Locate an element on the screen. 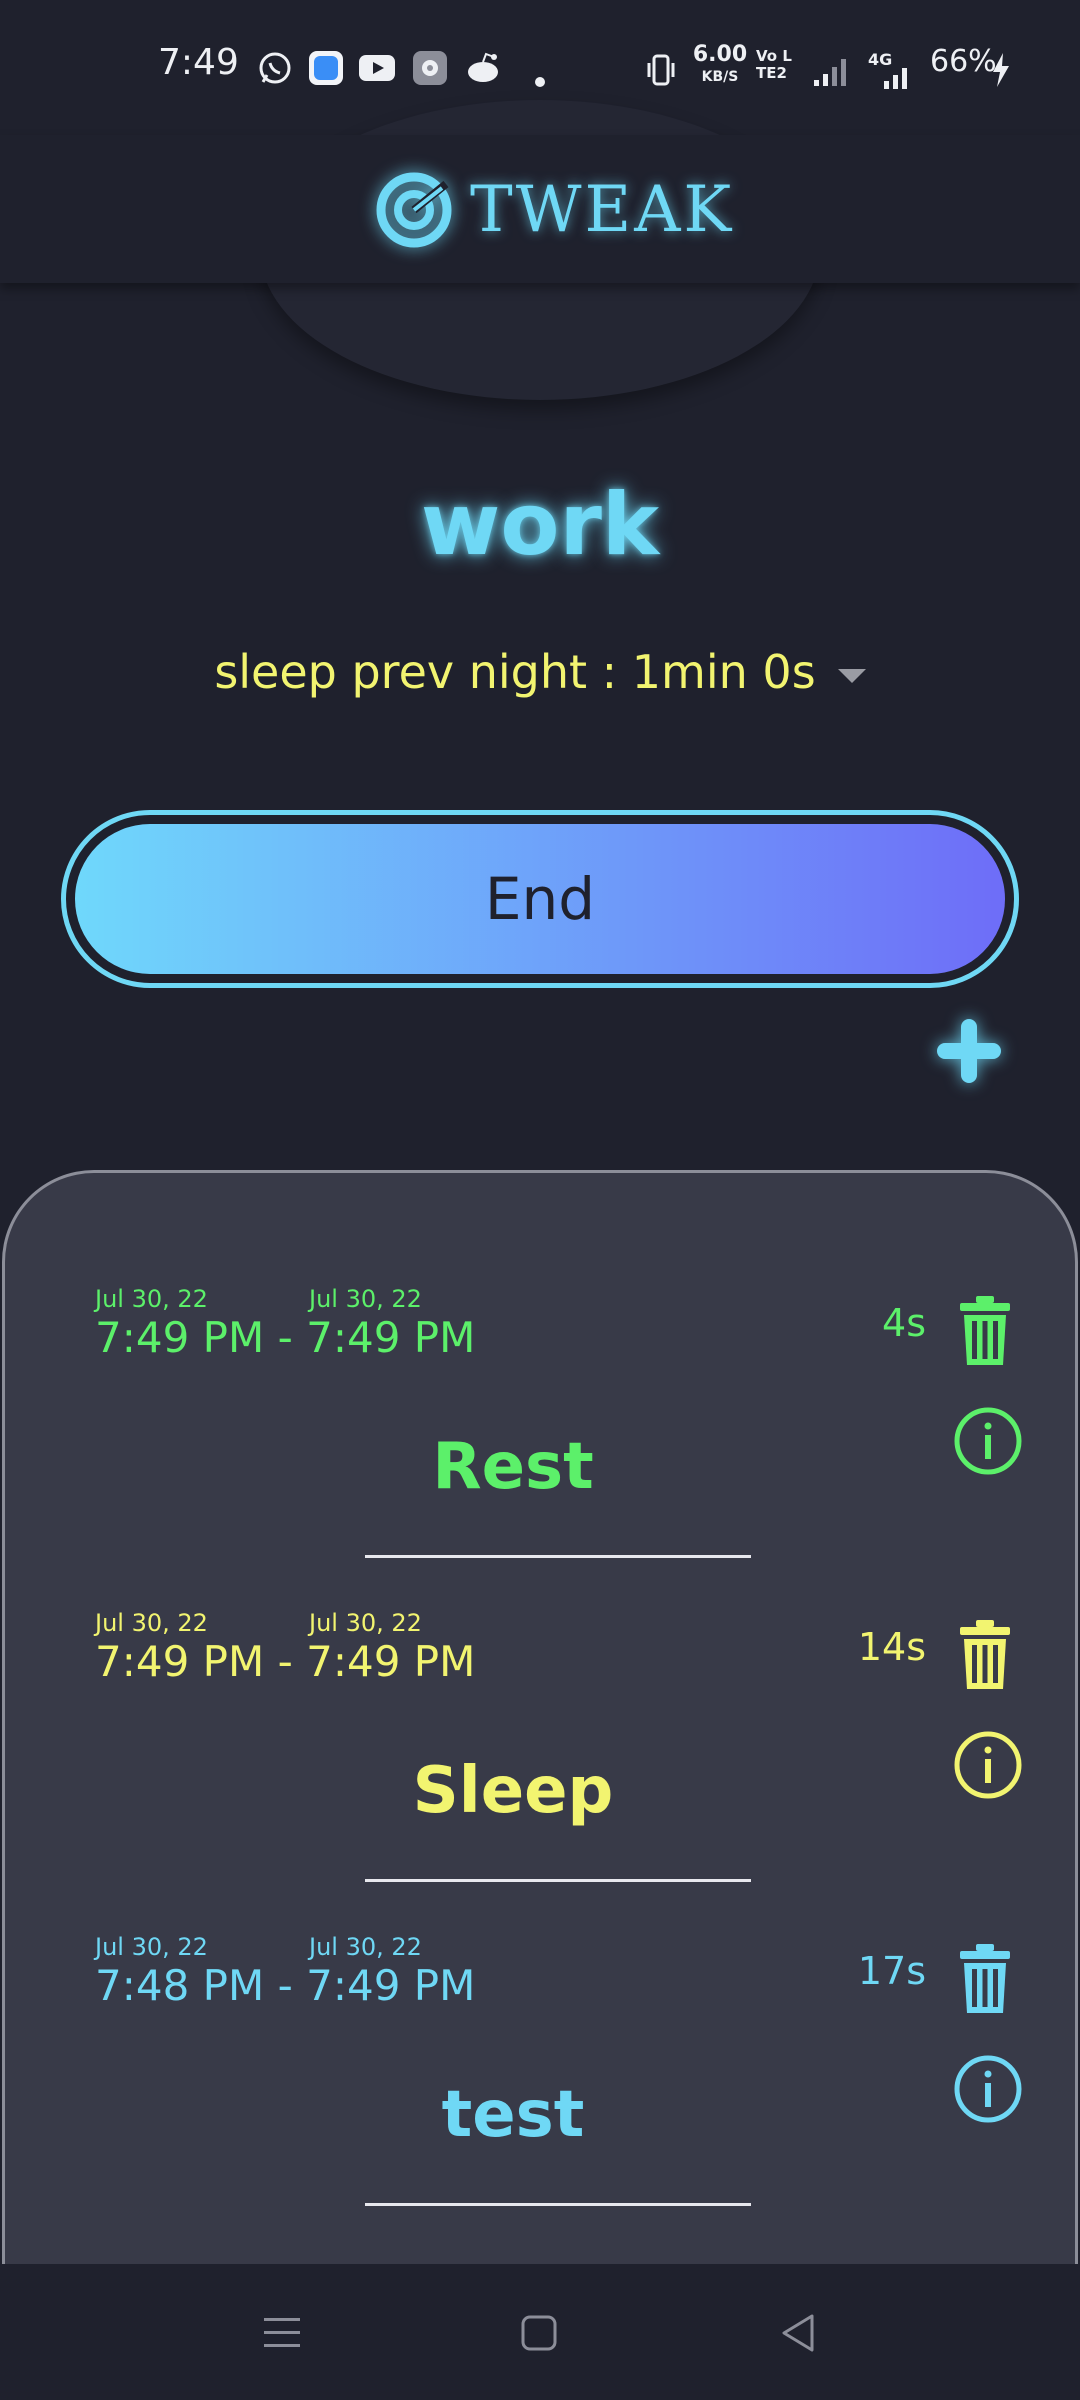  battery-percent: 66% is located at coordinates (963, 61).